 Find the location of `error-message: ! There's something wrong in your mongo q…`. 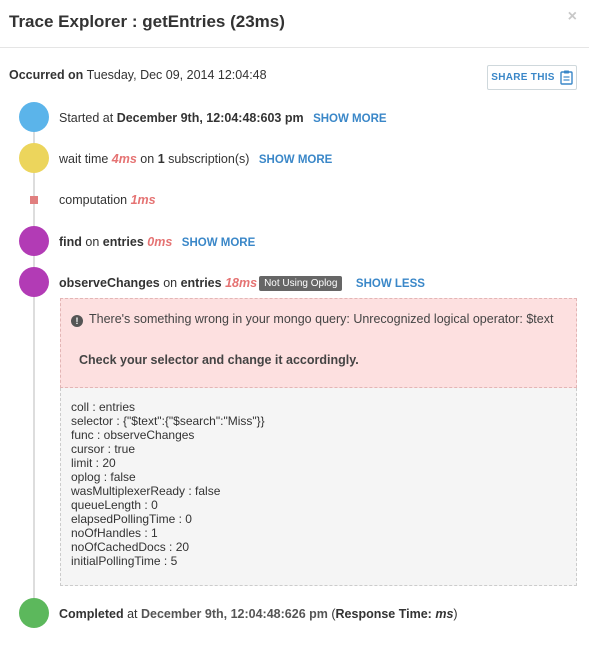

error-message: ! There's something wrong in your mongo q… is located at coordinates (316, 319).